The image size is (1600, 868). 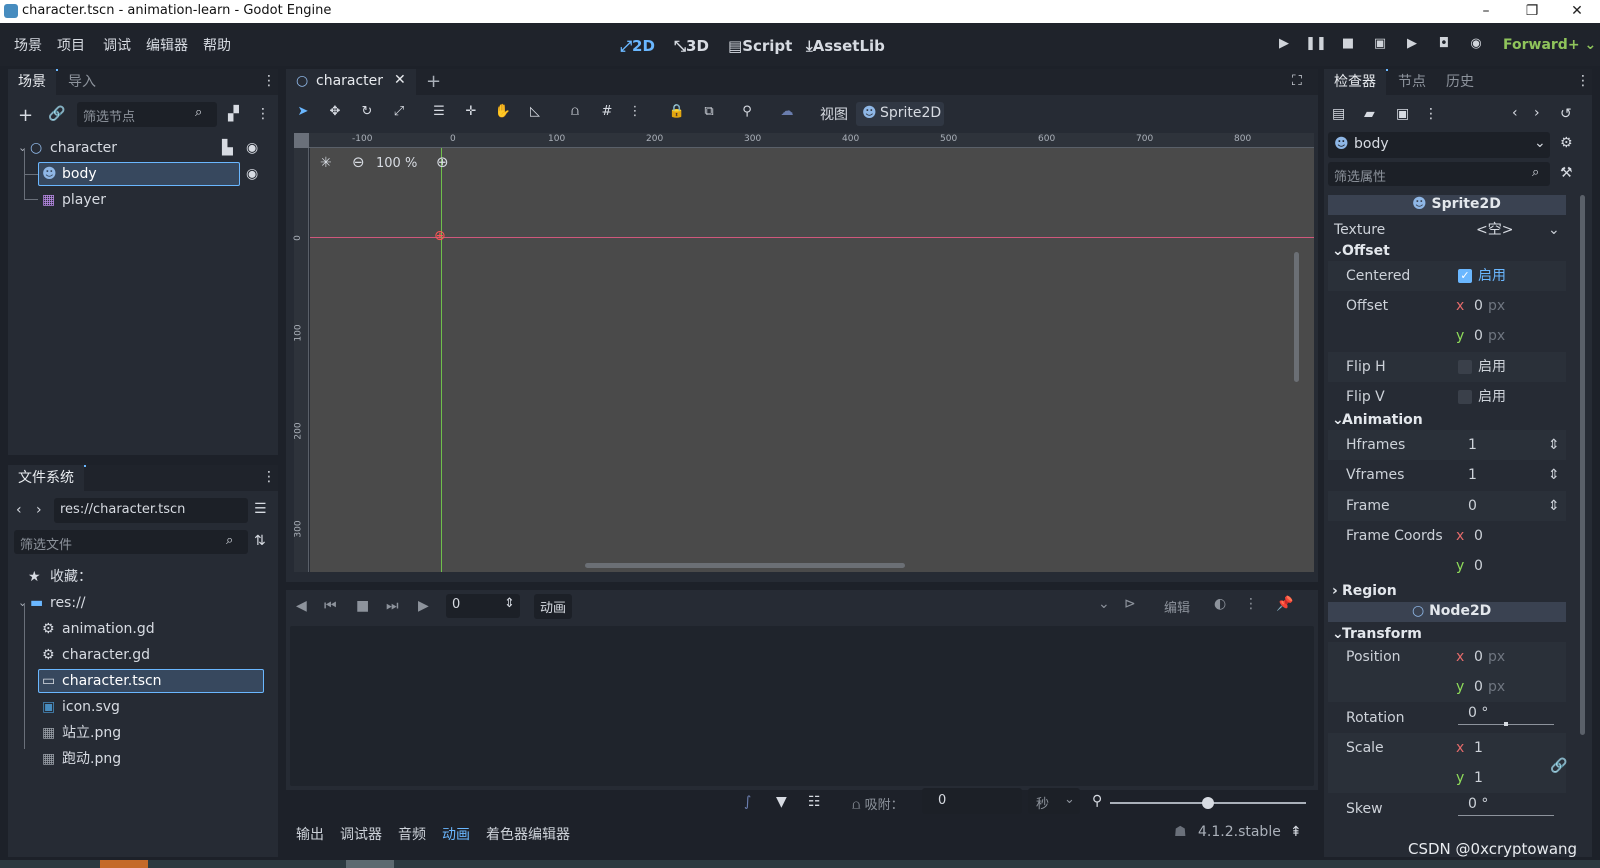 I want to click on play-scene-icon: ▶, so click(x=1412, y=46).